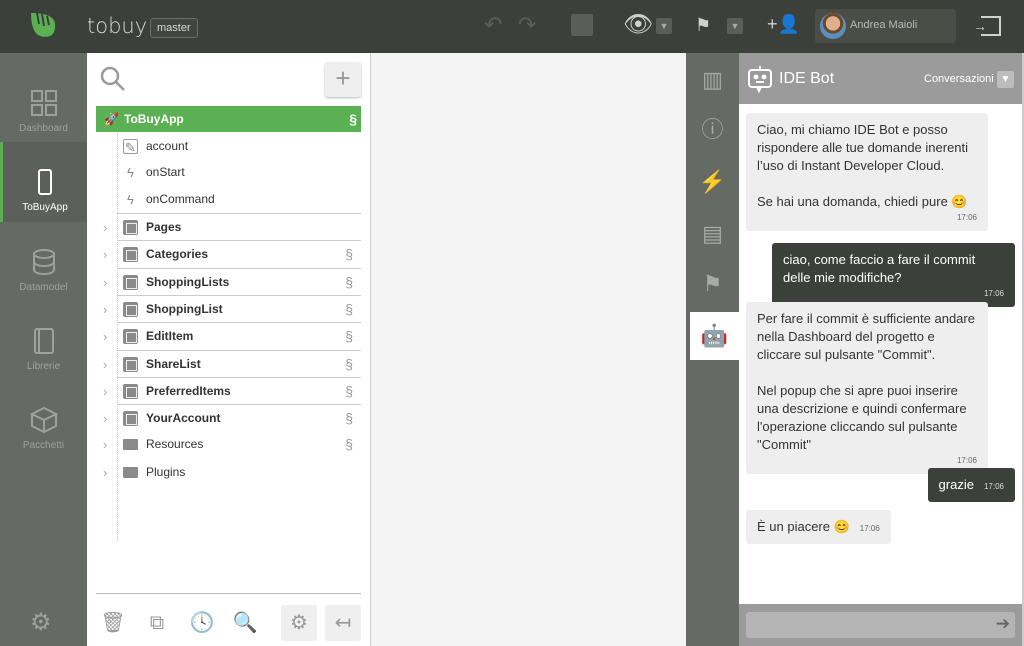  I want to click on book-icon, so click(43, 341).